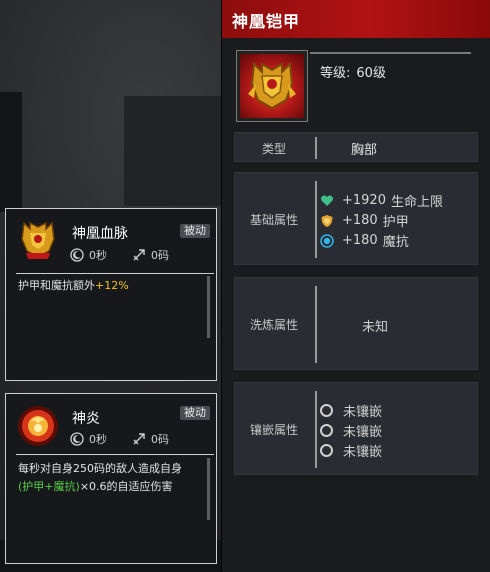  Describe the element at coordinates (273, 220) in the screenshot. I see `base-attributes-label: 基础属性` at that location.